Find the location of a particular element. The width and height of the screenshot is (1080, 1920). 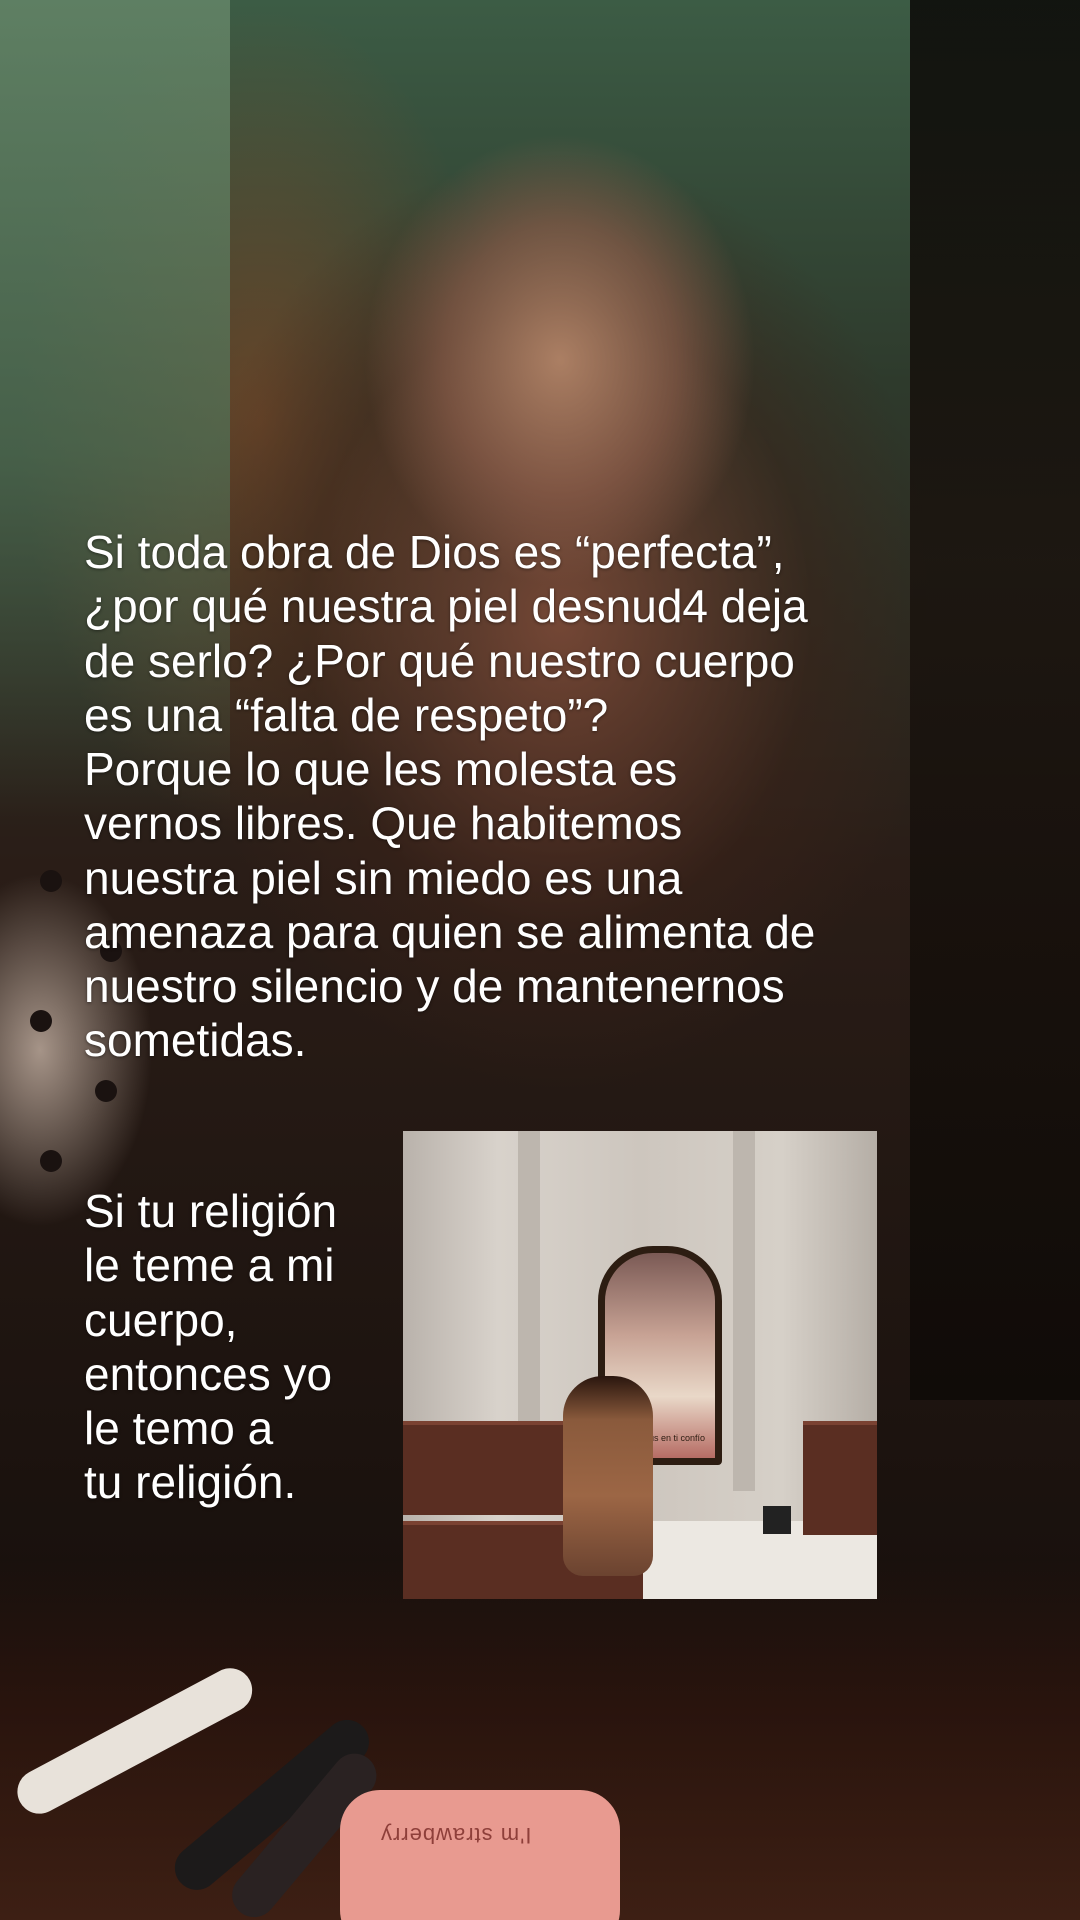

makeup-compact is located at coordinates (480, 1855).